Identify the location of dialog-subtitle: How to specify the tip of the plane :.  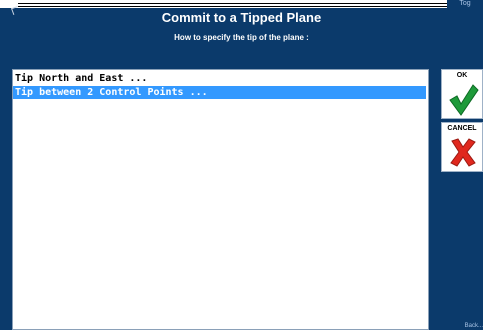
(241, 37).